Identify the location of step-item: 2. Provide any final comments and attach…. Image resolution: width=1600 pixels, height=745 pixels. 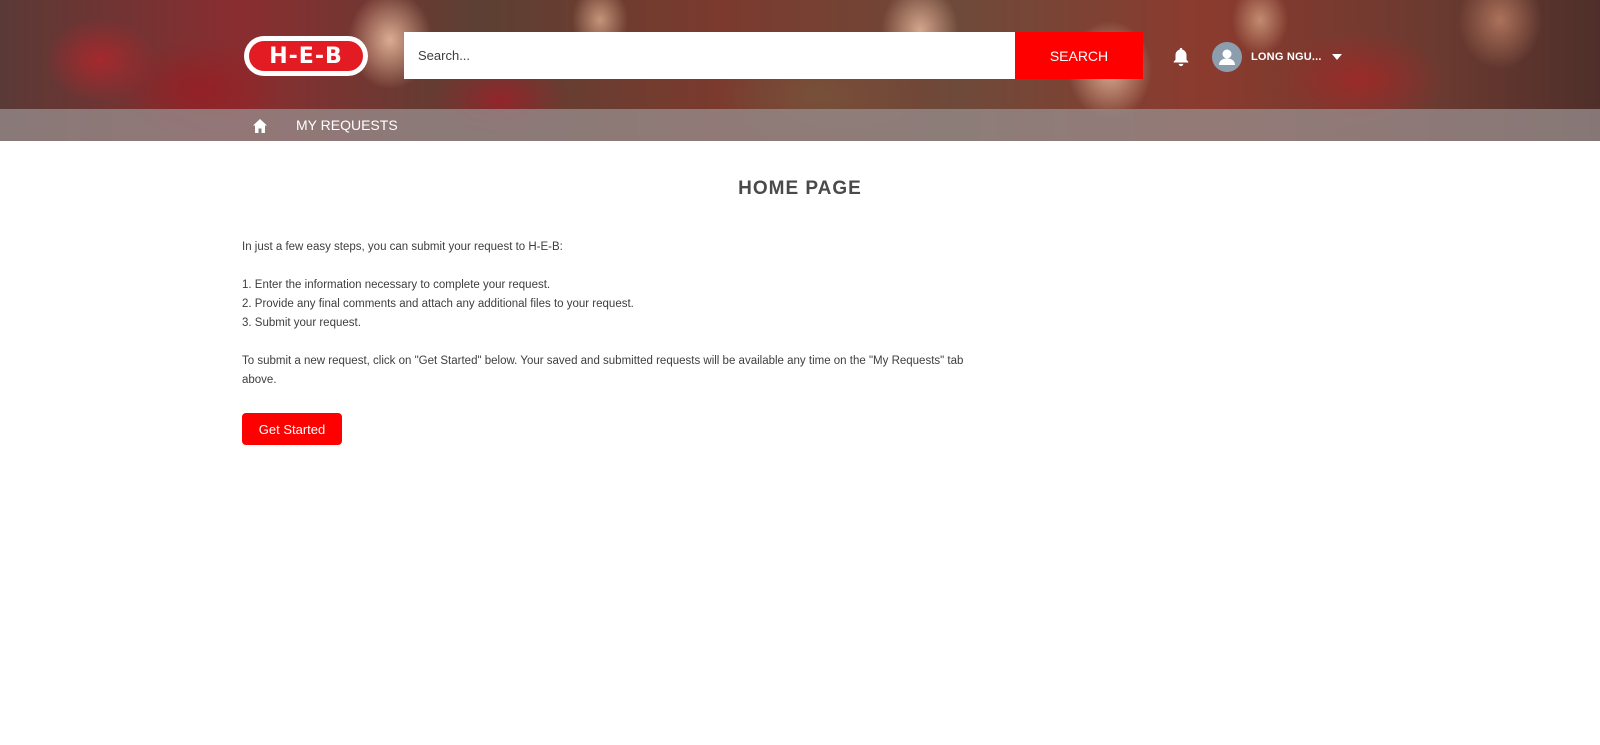
(438, 304).